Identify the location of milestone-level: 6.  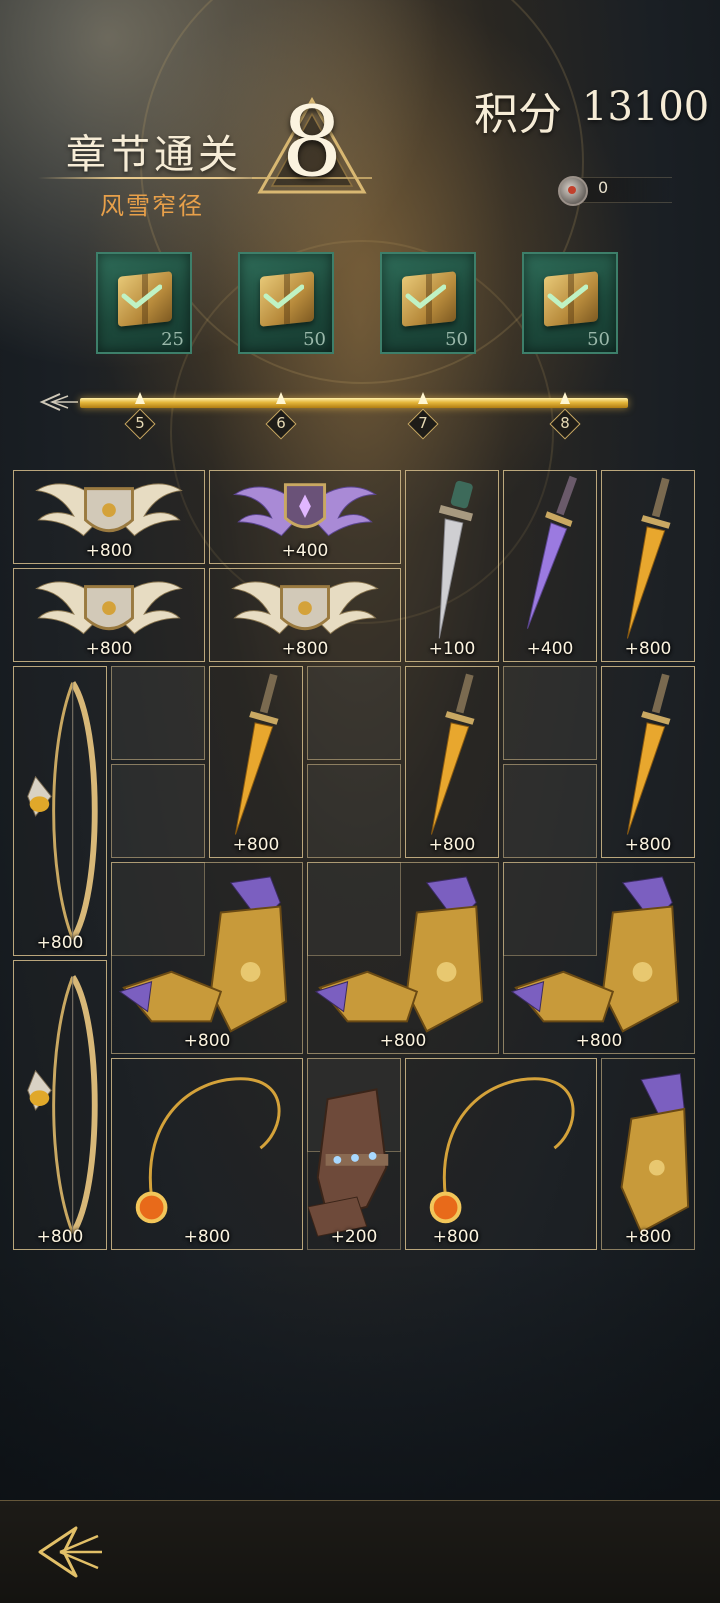
(281, 424).